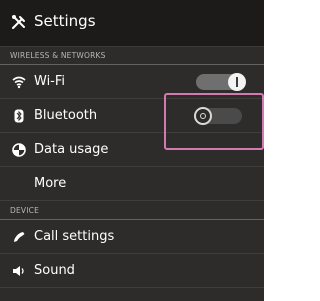 The height and width of the screenshot is (301, 320). Describe the element at coordinates (214, 121) in the screenshot. I see `bluetooth-toggle-highlight` at that location.